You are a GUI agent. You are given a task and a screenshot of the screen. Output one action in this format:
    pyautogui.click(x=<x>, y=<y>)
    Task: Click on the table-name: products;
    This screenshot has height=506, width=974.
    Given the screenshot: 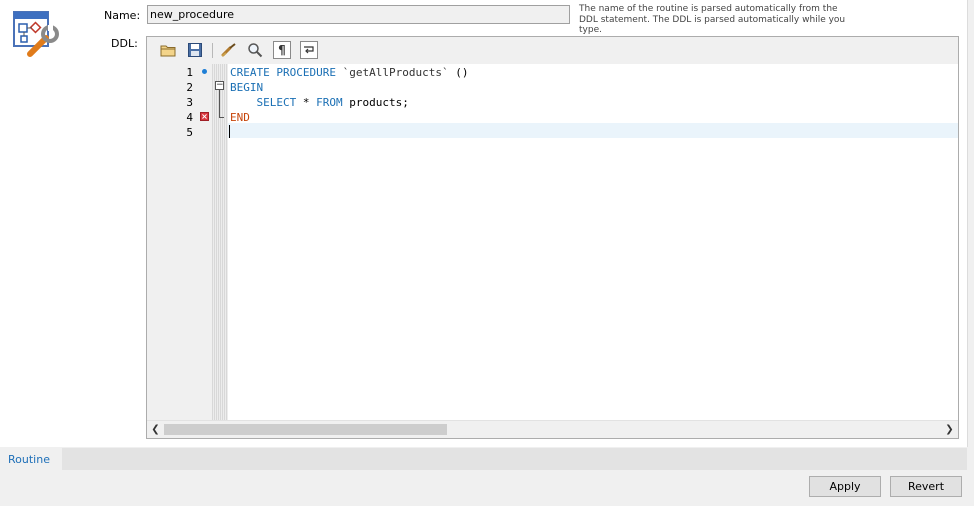 What is the action you would take?
    pyautogui.click(x=375, y=102)
    